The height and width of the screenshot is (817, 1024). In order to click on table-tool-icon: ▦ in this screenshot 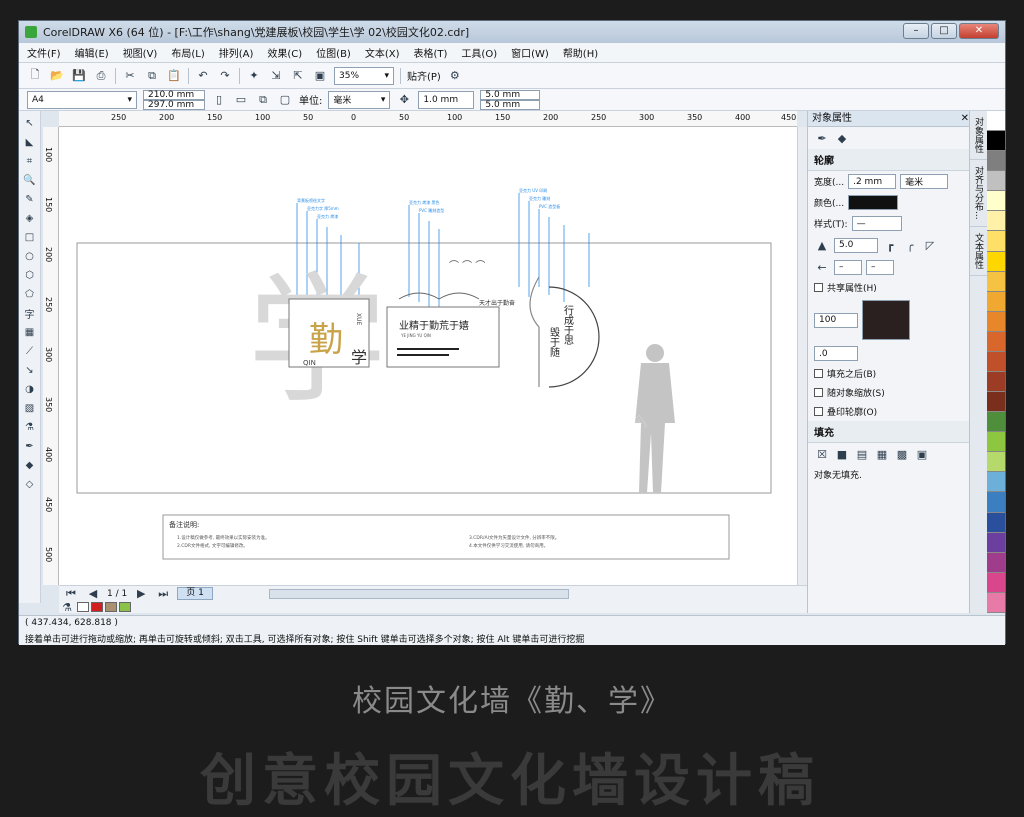, I will do `click(30, 332)`.